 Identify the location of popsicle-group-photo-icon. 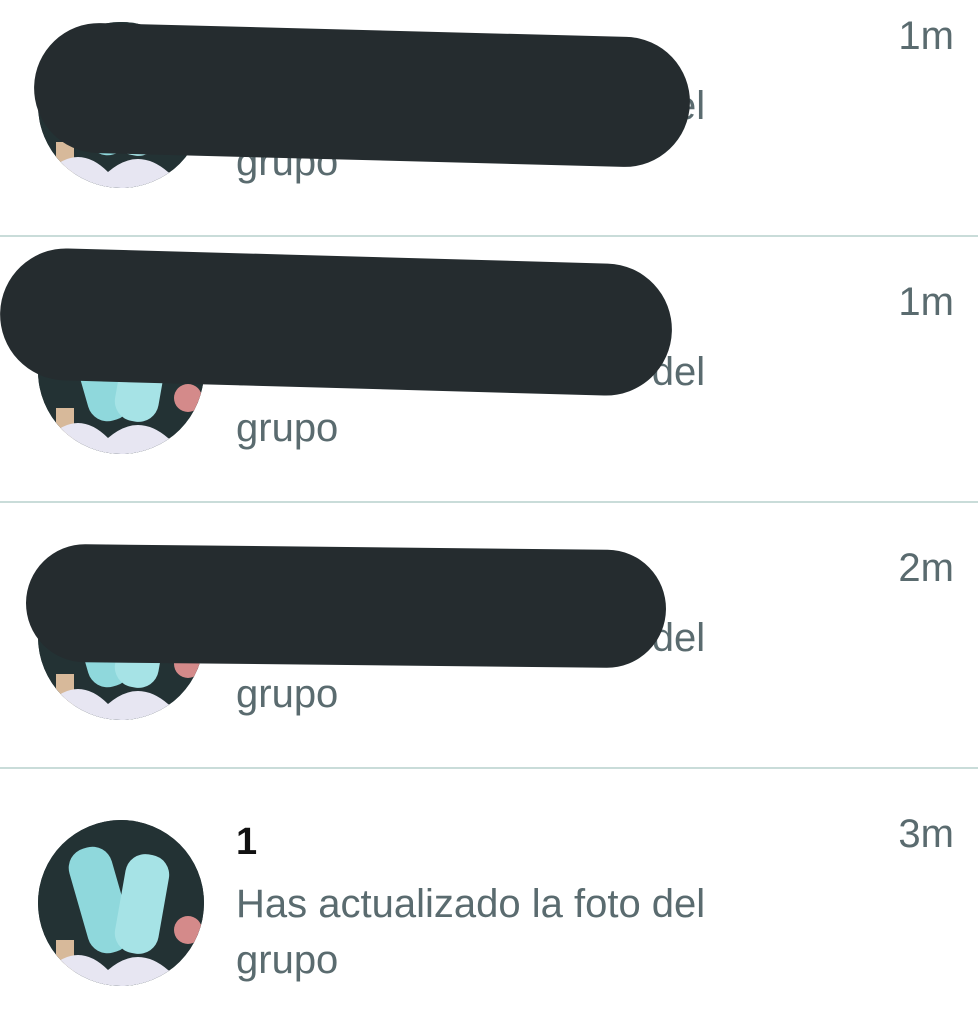
(121, 903).